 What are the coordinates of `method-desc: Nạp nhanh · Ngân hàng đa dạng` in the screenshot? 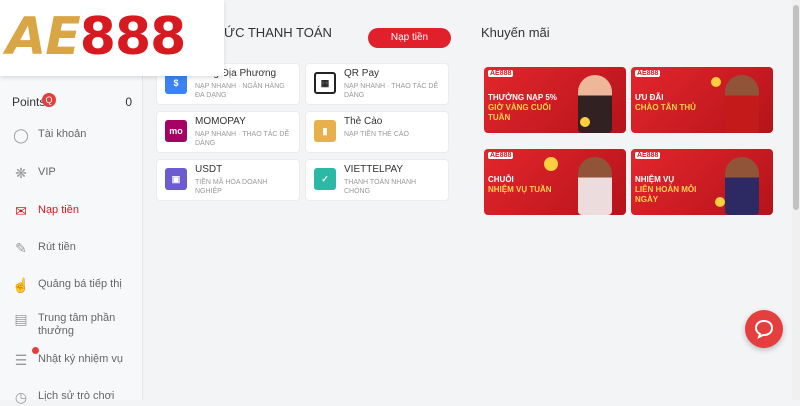 It's located at (240, 91).